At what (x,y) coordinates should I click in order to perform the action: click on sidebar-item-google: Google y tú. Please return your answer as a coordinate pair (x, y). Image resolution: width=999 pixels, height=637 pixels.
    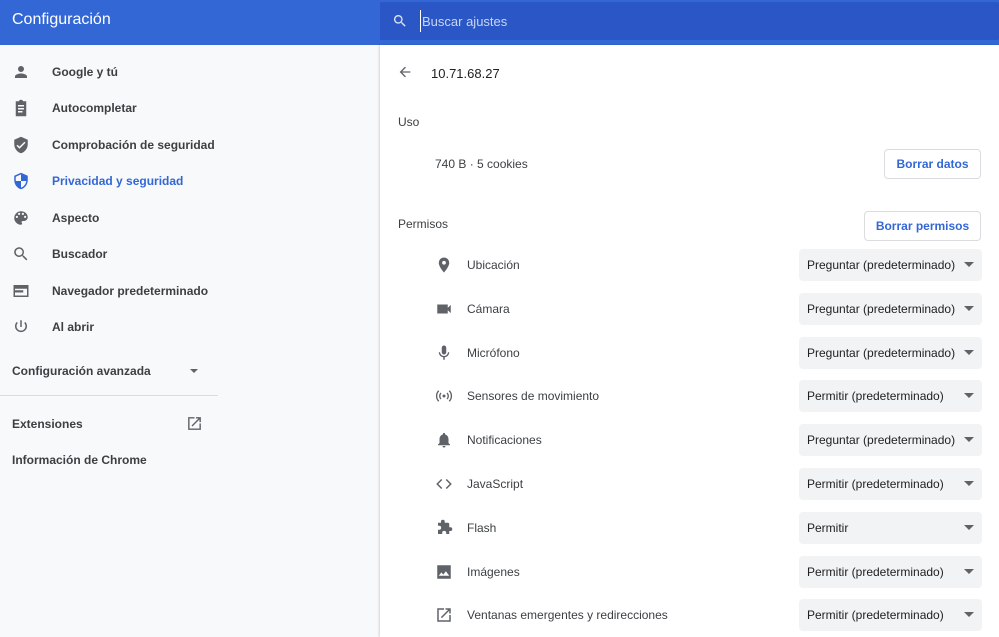
    Looking at the image, I should click on (109, 72).